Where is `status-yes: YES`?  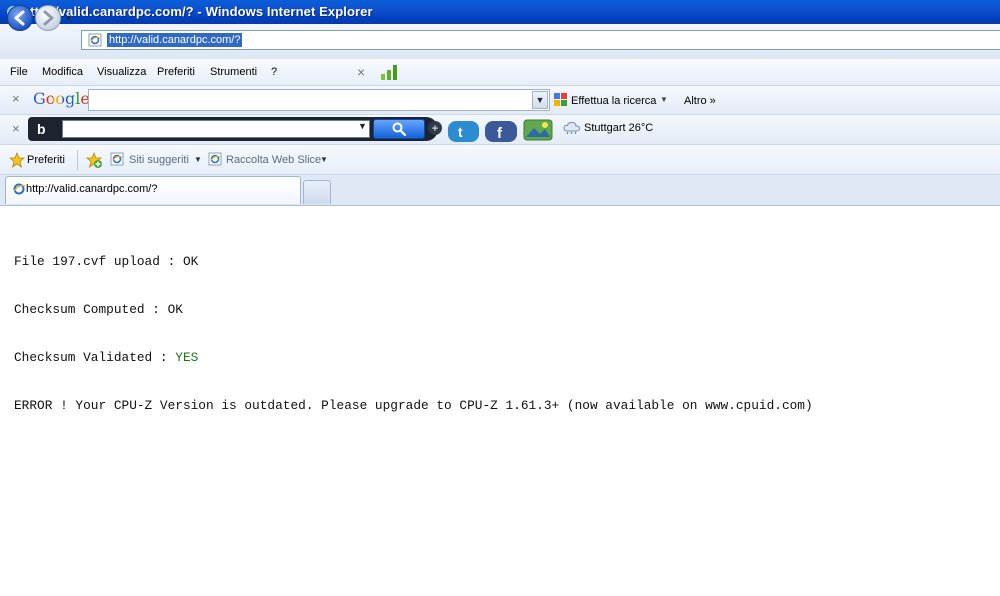 status-yes: YES is located at coordinates (187, 357).